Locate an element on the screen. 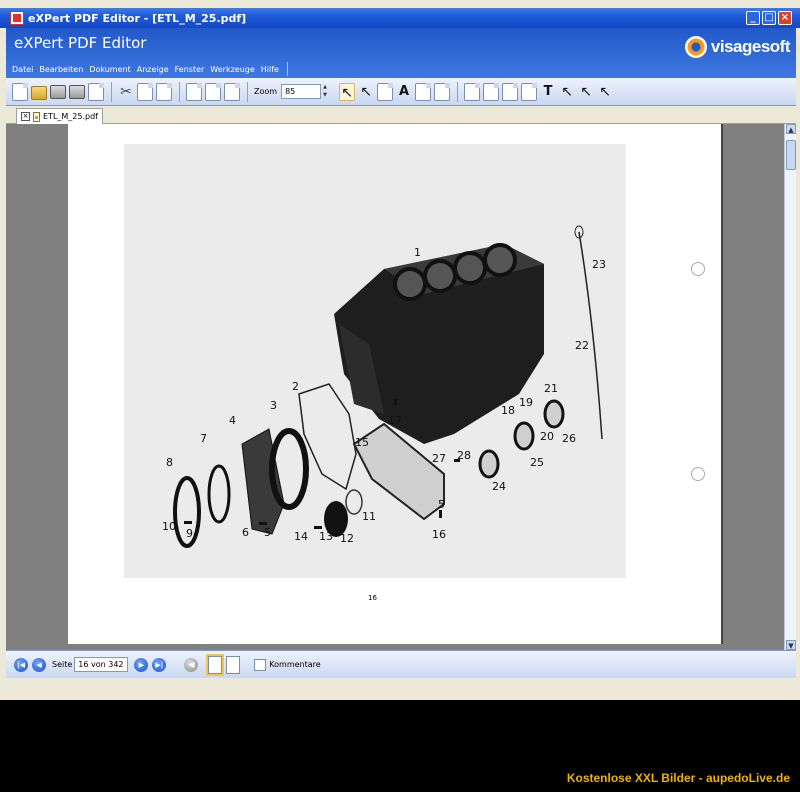  callout: 6 is located at coordinates (245, 532).